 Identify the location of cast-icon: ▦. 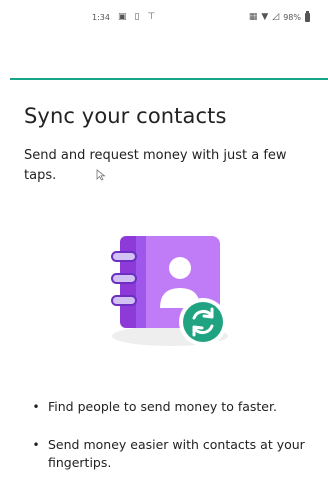
(253, 16).